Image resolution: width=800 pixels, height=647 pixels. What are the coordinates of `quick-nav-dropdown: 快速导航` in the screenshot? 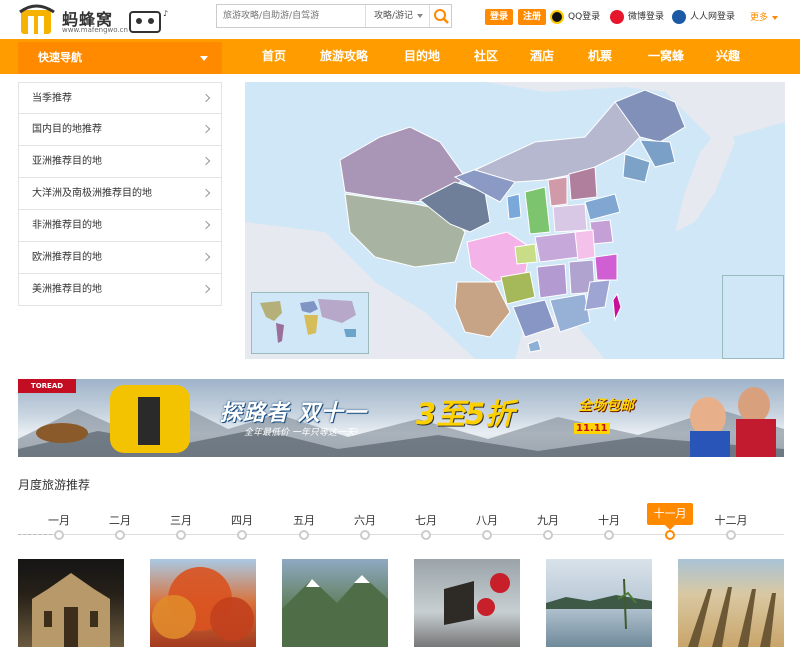 It's located at (120, 58).